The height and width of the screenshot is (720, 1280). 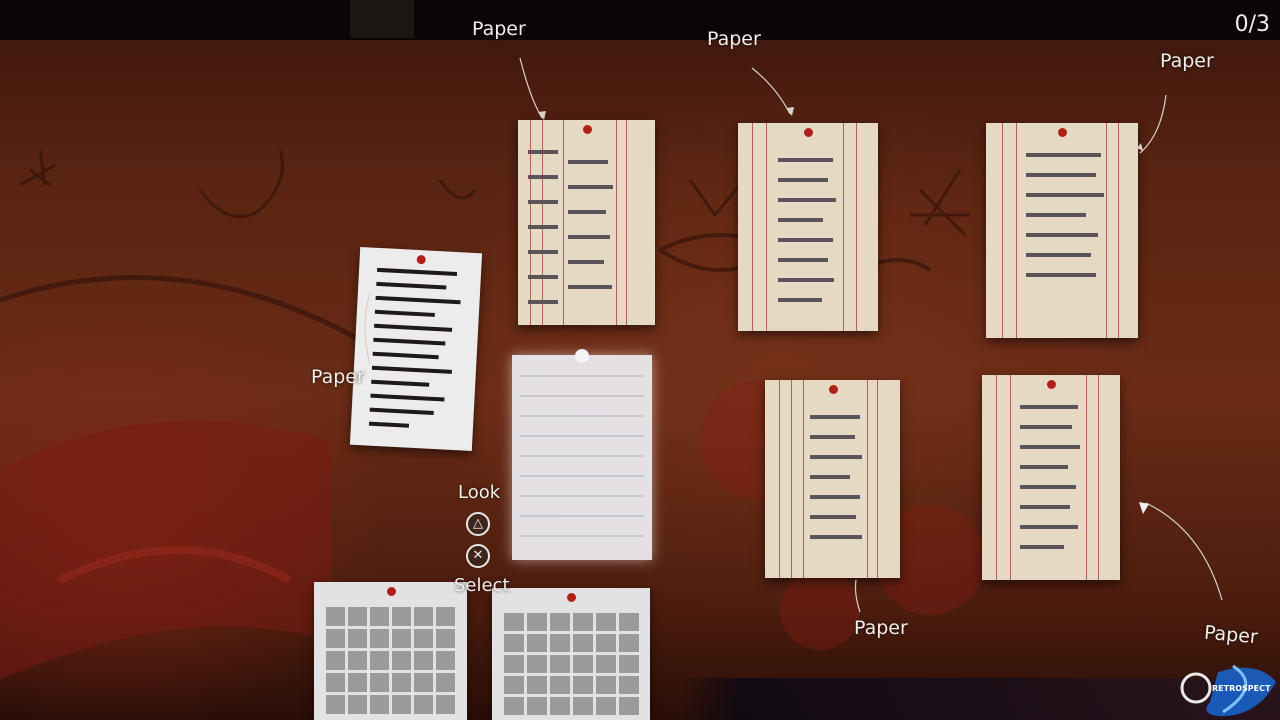 I want to click on select-prompt-label: Select, so click(x=482, y=585).